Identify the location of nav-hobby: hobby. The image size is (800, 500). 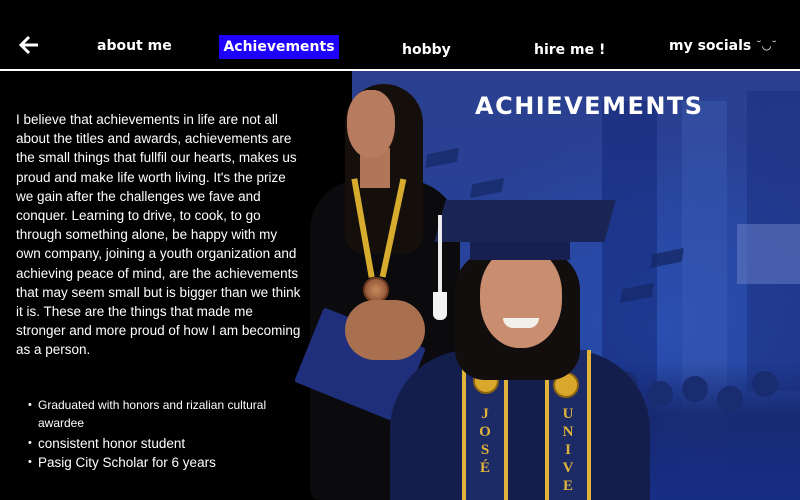
(426, 50).